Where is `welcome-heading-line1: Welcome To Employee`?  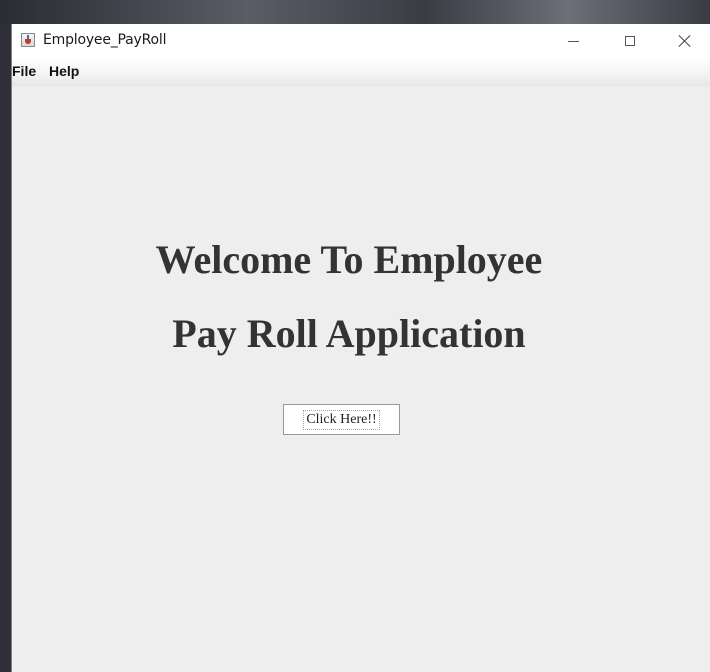
welcome-heading-line1: Welcome To Employee is located at coordinates (349, 259).